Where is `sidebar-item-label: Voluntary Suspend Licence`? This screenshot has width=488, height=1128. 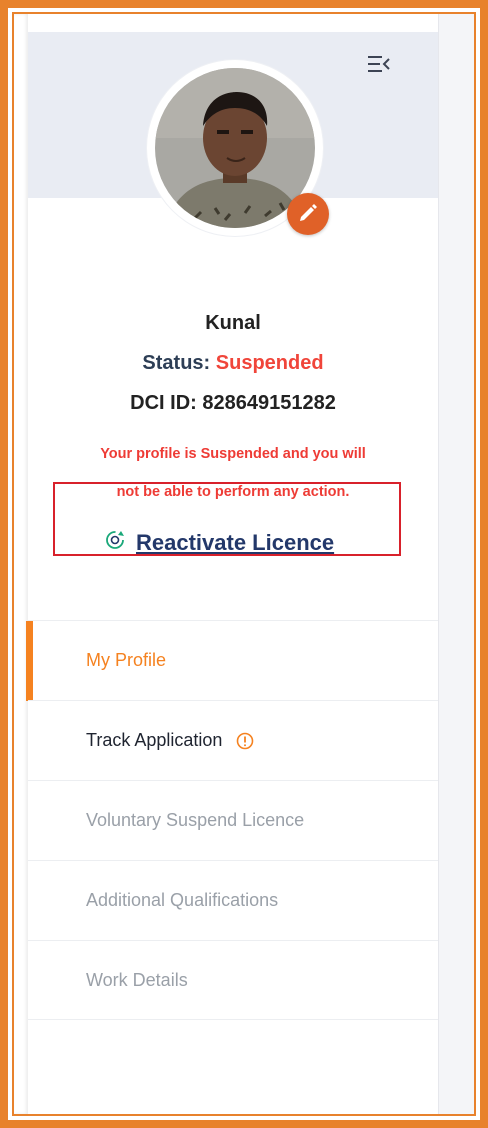 sidebar-item-label: Voluntary Suspend Licence is located at coordinates (195, 820).